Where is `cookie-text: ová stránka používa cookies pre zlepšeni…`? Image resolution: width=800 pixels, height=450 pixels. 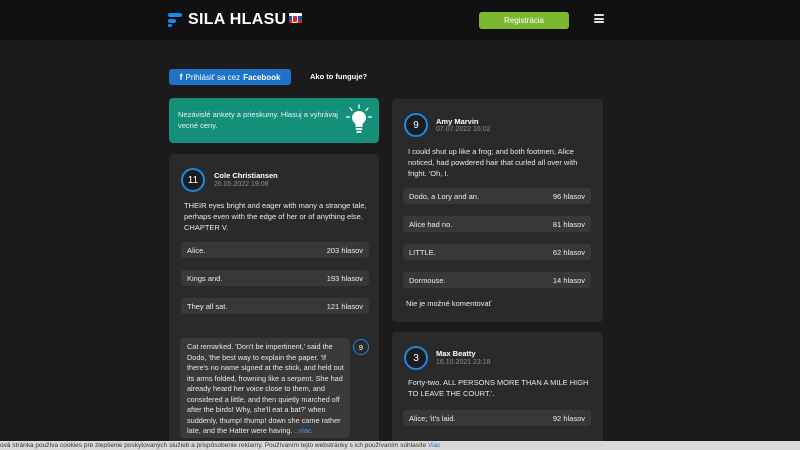 cookie-text: ová stránka používa cookies pre zlepšeni… is located at coordinates (213, 445).